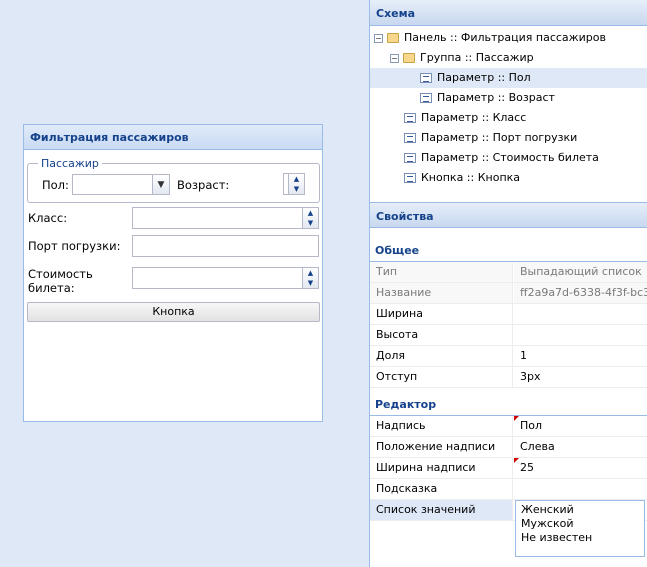 This screenshot has width=647, height=567. Describe the element at coordinates (74, 246) in the screenshot. I see `port-label: Порт погрузки:` at that location.